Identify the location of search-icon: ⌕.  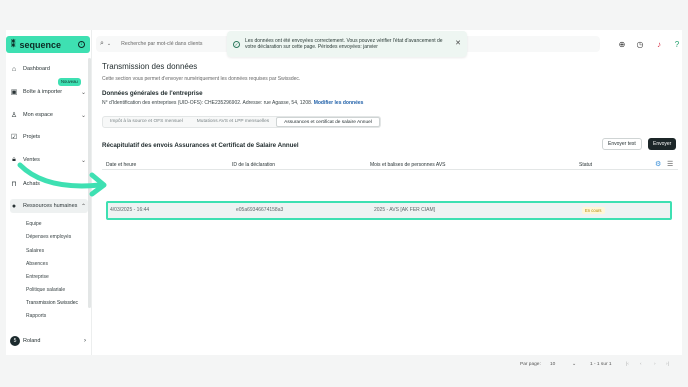
(102, 43).